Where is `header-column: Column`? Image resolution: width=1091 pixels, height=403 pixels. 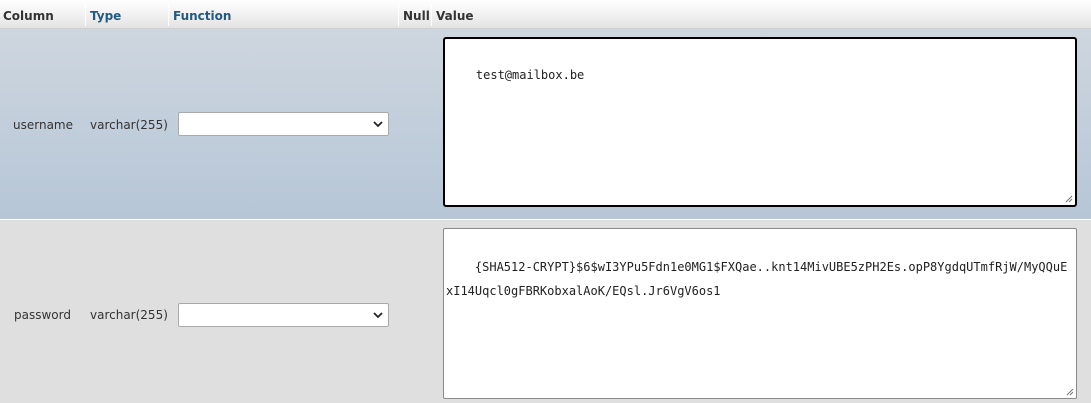 header-column: Column is located at coordinates (28, 16).